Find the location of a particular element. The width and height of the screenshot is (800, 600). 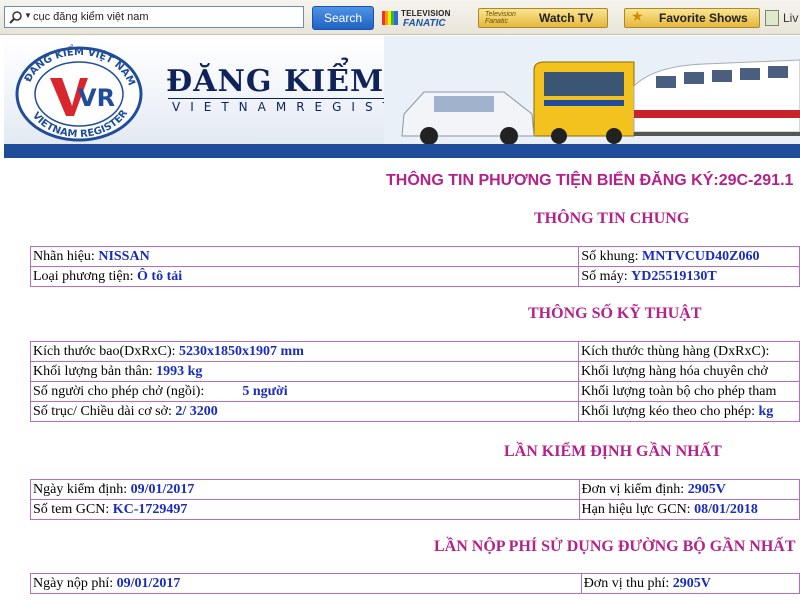

table-cell: Ngày kiểm định: 09/01/2017 is located at coordinates (305, 489).